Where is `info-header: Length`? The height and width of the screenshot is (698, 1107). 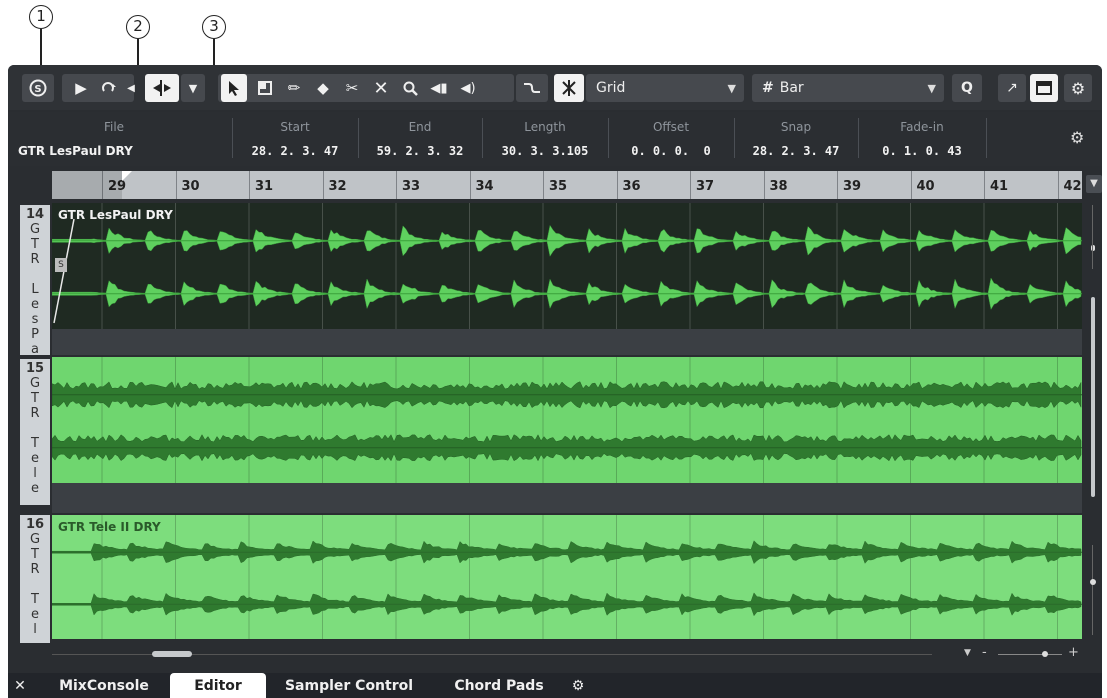 info-header: Length is located at coordinates (545, 127).